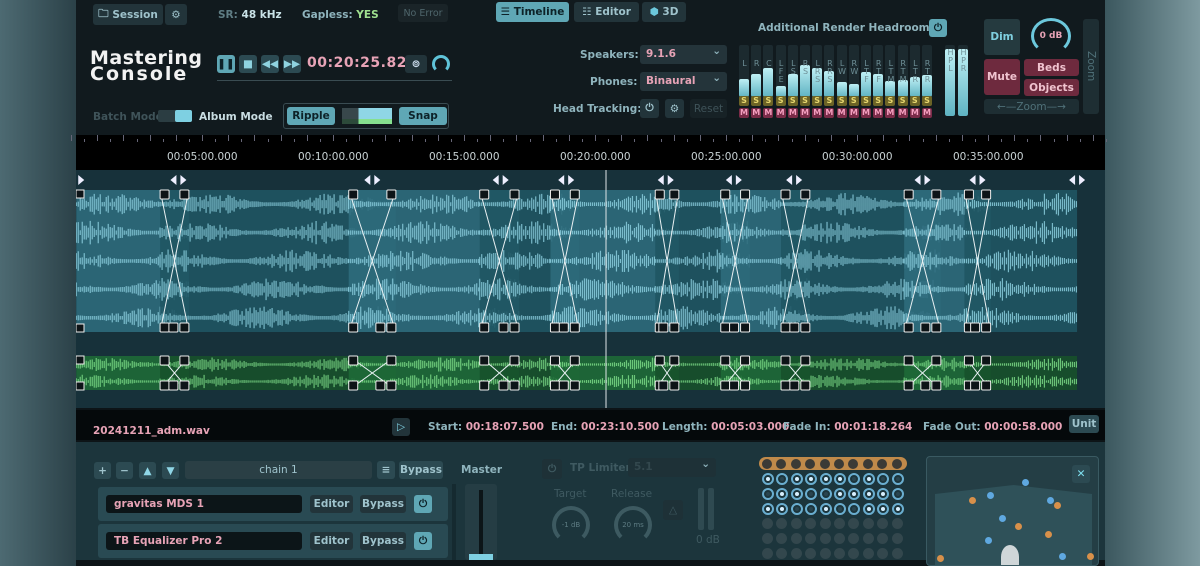 The width and height of the screenshot is (1200, 566). I want to click on objects-button: Objects, so click(1051, 87).